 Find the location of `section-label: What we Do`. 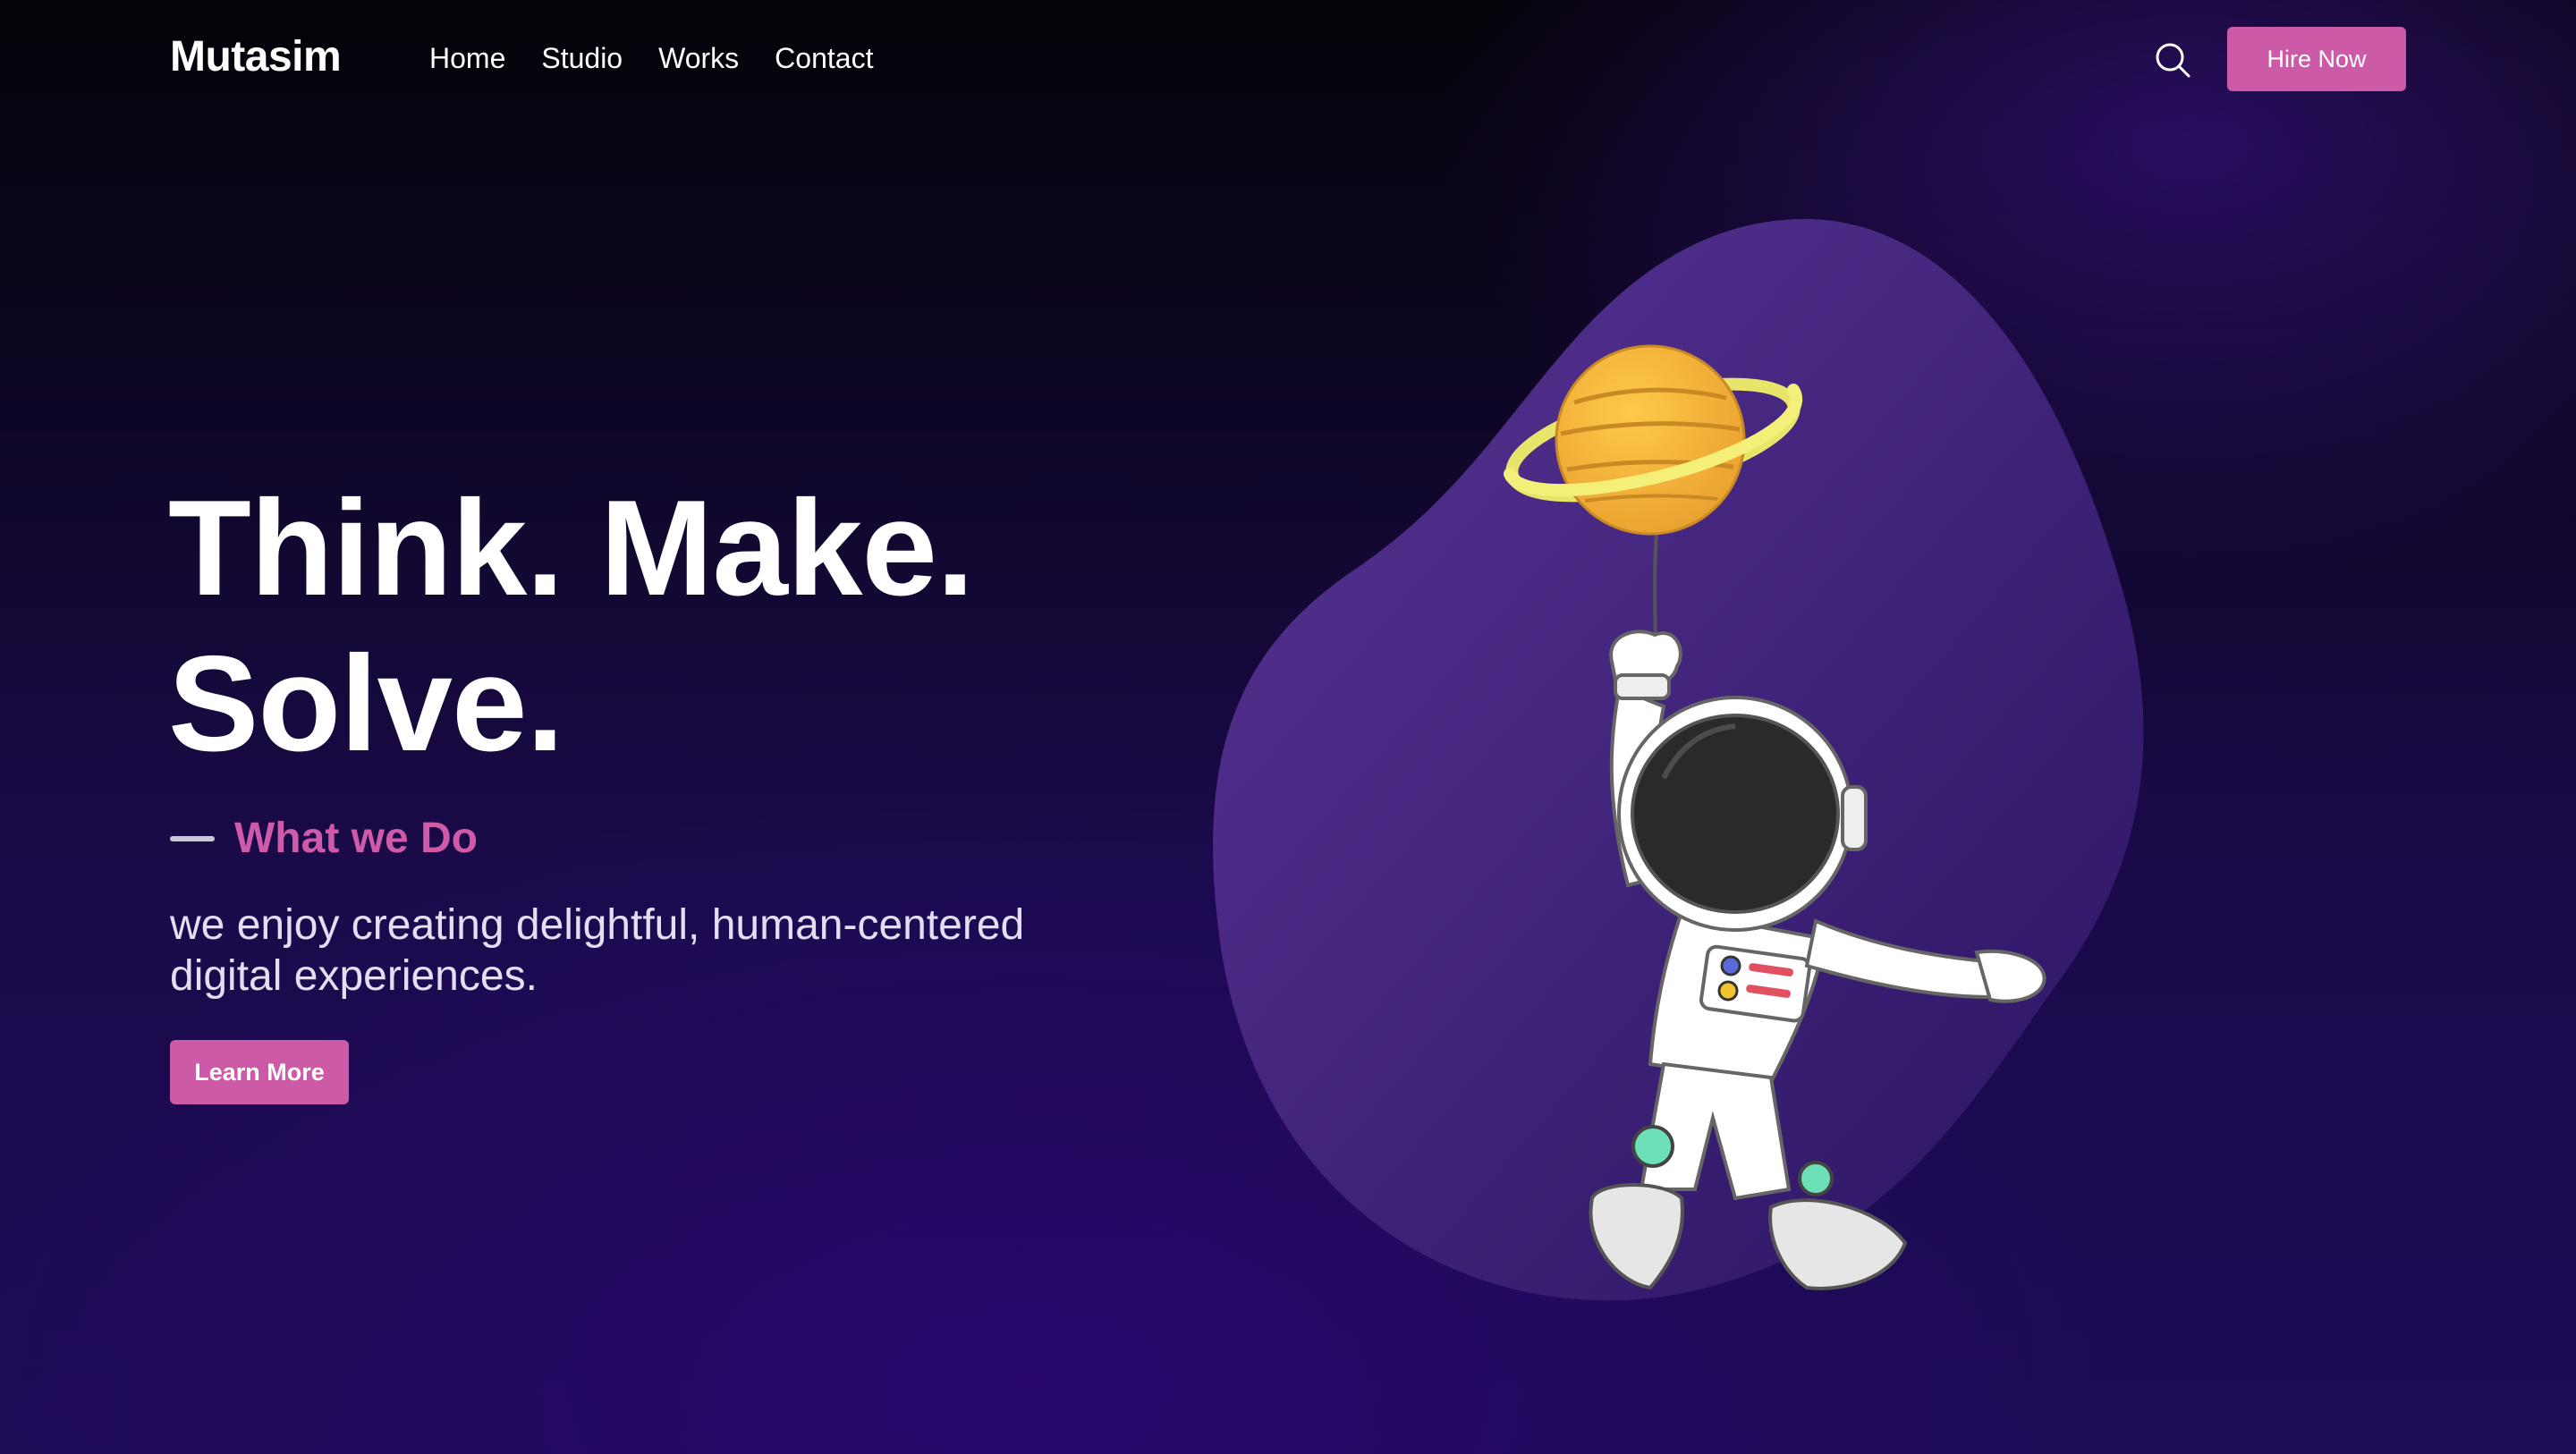

section-label: What we Do is located at coordinates (324, 838).